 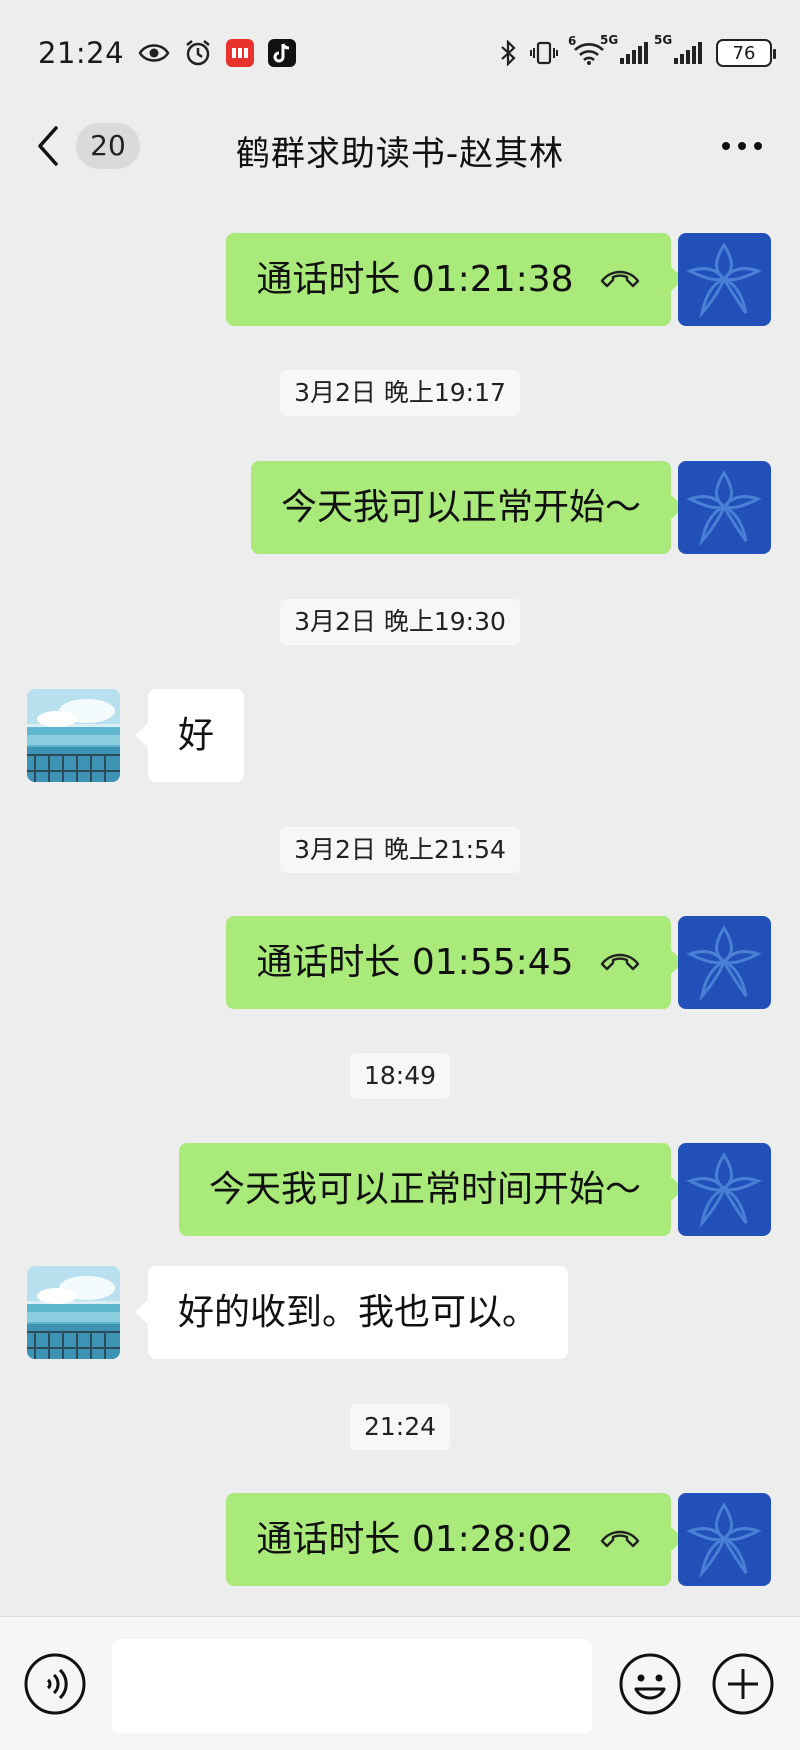 I want to click on message-timestamp: 3月2日 晚上21:54, so click(x=400, y=850).